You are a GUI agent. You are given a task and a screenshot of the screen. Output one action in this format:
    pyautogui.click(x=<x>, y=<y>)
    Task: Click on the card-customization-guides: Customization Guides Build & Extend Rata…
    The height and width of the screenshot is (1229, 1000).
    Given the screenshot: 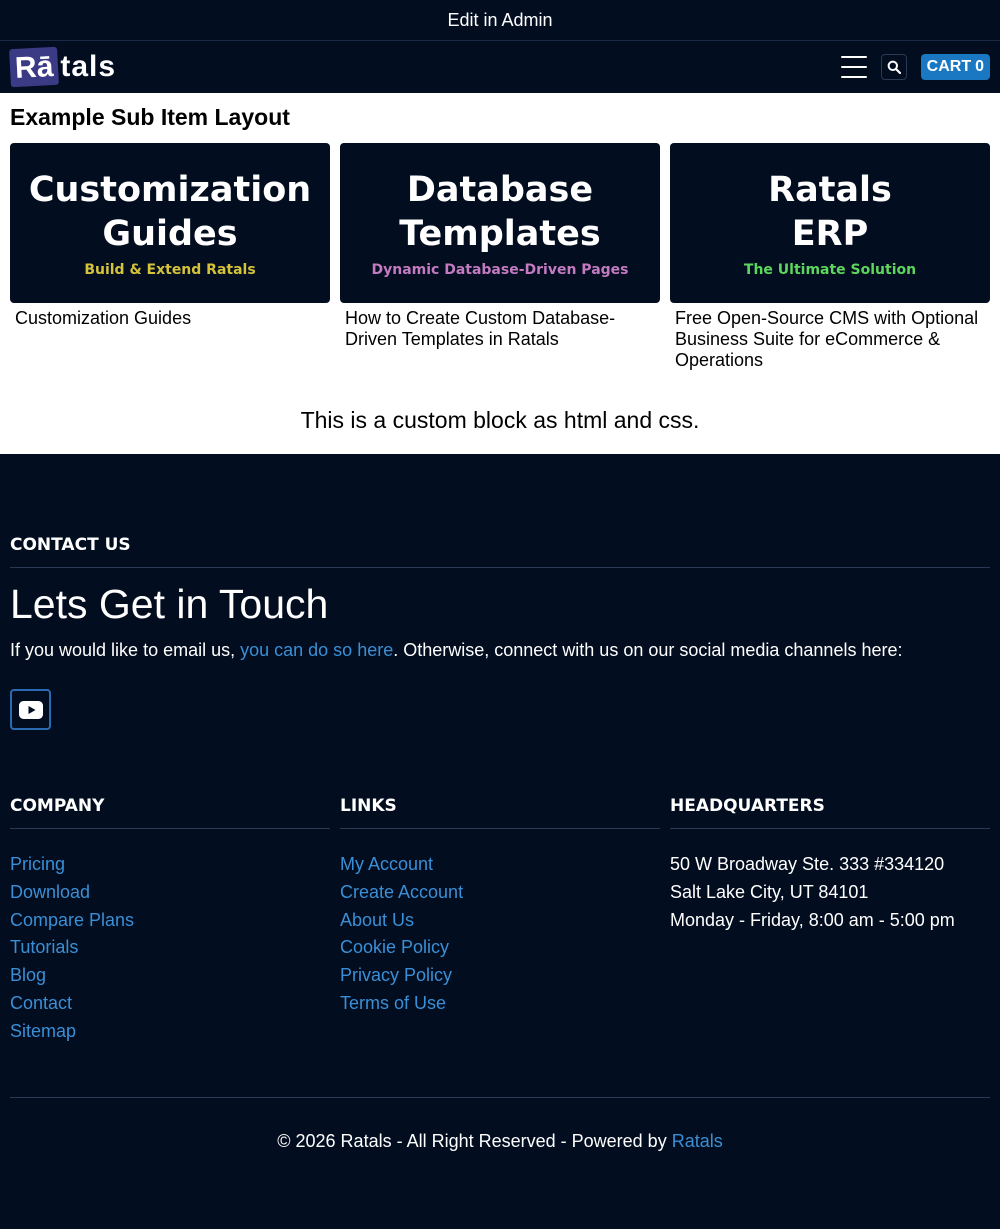 What is the action you would take?
    pyautogui.click(x=170, y=257)
    